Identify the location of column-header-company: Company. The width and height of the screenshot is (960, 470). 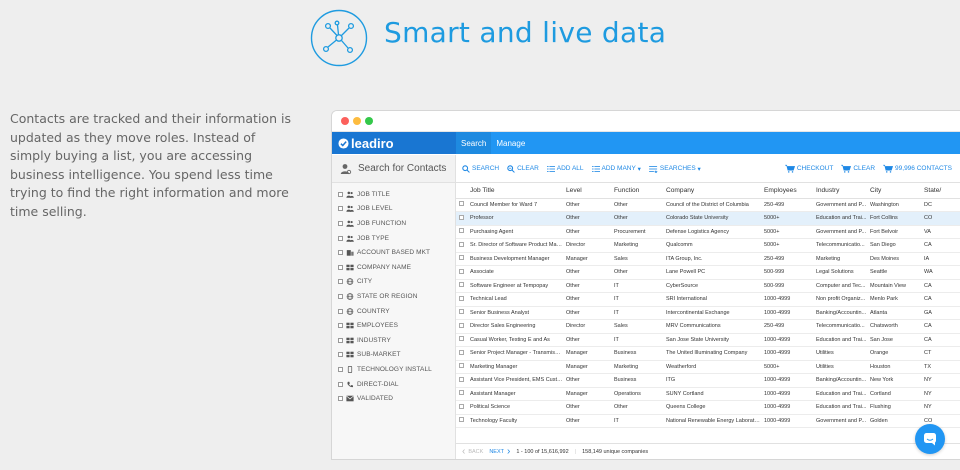
(715, 191).